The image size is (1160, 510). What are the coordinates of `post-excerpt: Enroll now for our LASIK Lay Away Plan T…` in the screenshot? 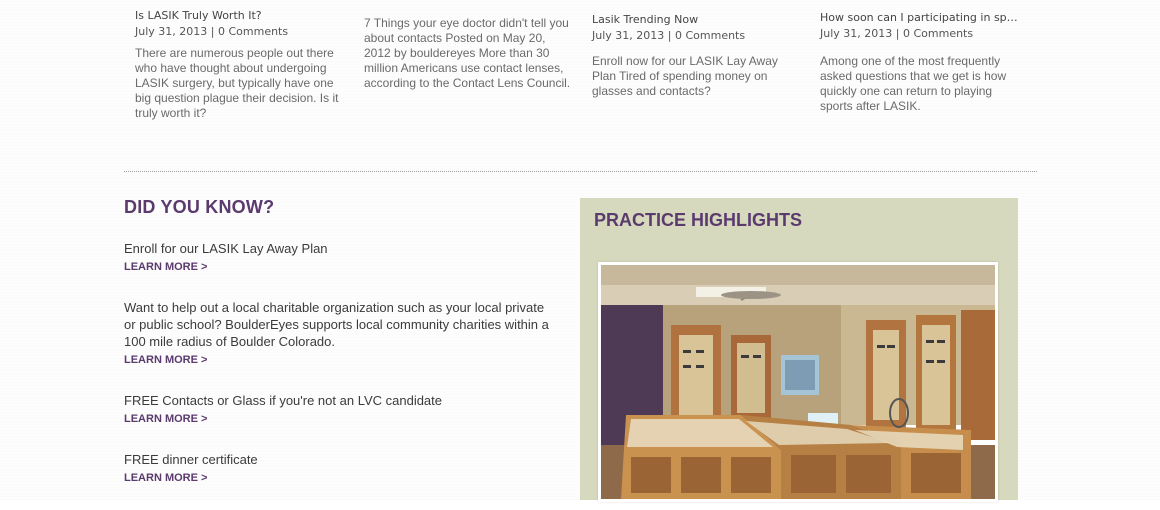 It's located at (685, 76).